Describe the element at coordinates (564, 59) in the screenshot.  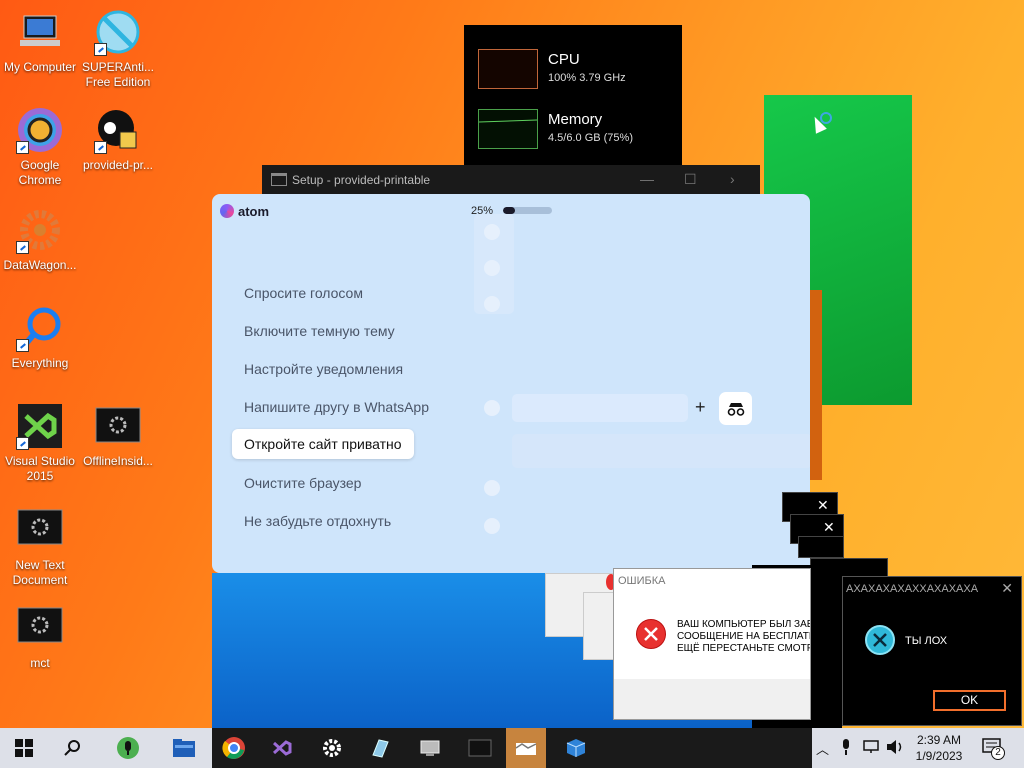
I see `cpu-title: CPU` at that location.